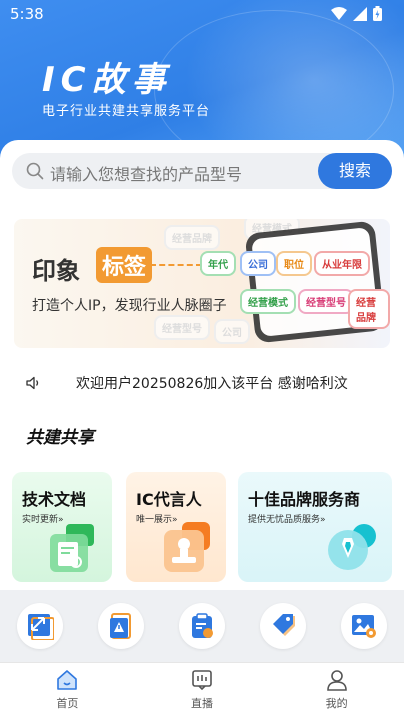 The width and height of the screenshot is (404, 718). Describe the element at coordinates (336, 703) in the screenshot. I see `tab-label: 我的` at that location.